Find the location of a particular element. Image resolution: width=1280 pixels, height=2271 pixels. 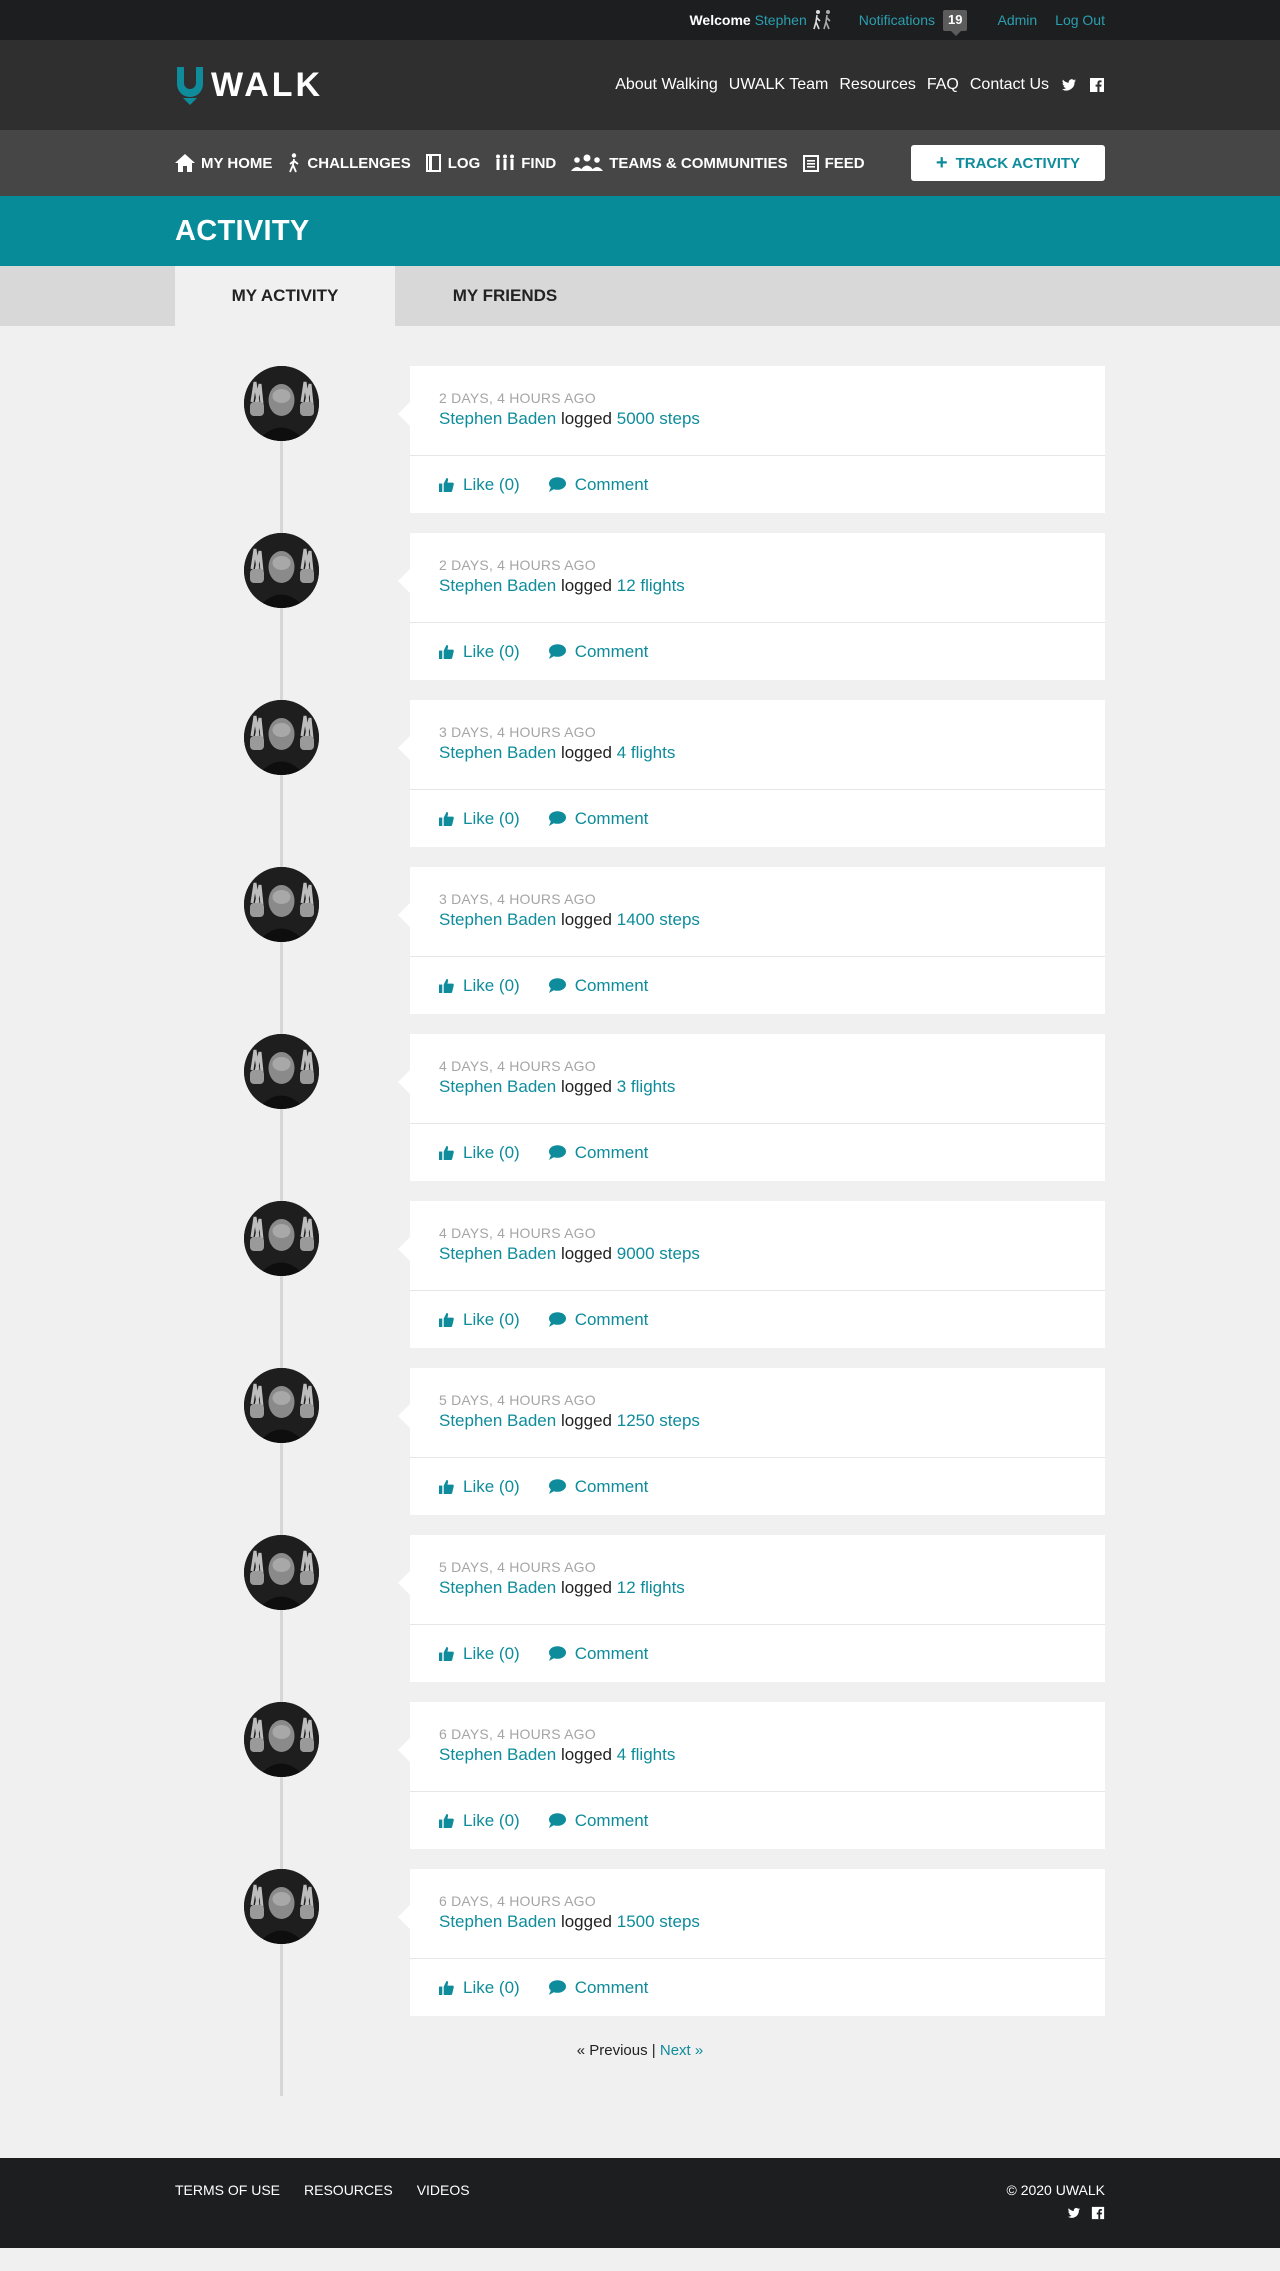

footer-resources-link: RESOURCES is located at coordinates (348, 2201).